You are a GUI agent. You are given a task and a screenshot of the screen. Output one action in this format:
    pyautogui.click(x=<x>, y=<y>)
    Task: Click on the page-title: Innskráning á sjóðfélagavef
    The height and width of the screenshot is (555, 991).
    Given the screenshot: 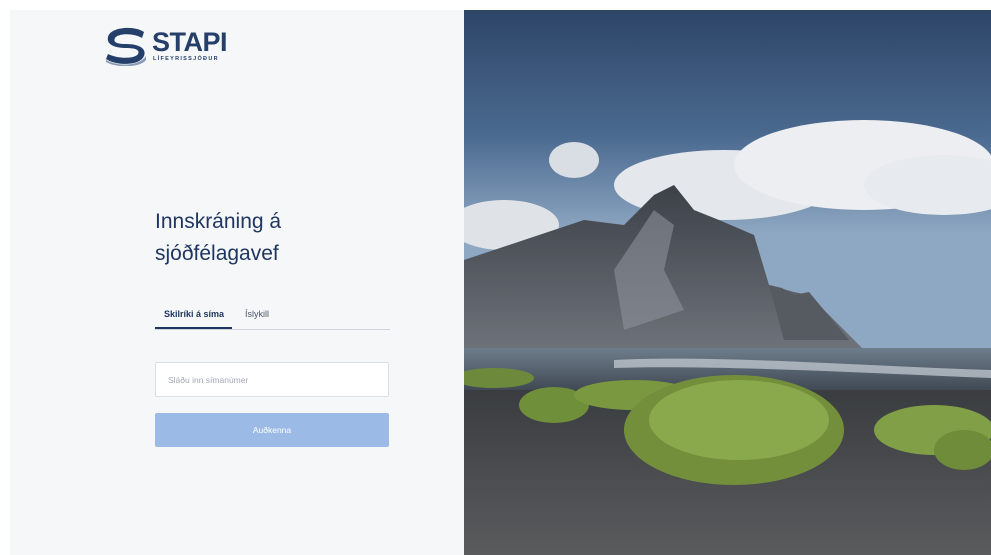 What is the action you would take?
    pyautogui.click(x=275, y=238)
    